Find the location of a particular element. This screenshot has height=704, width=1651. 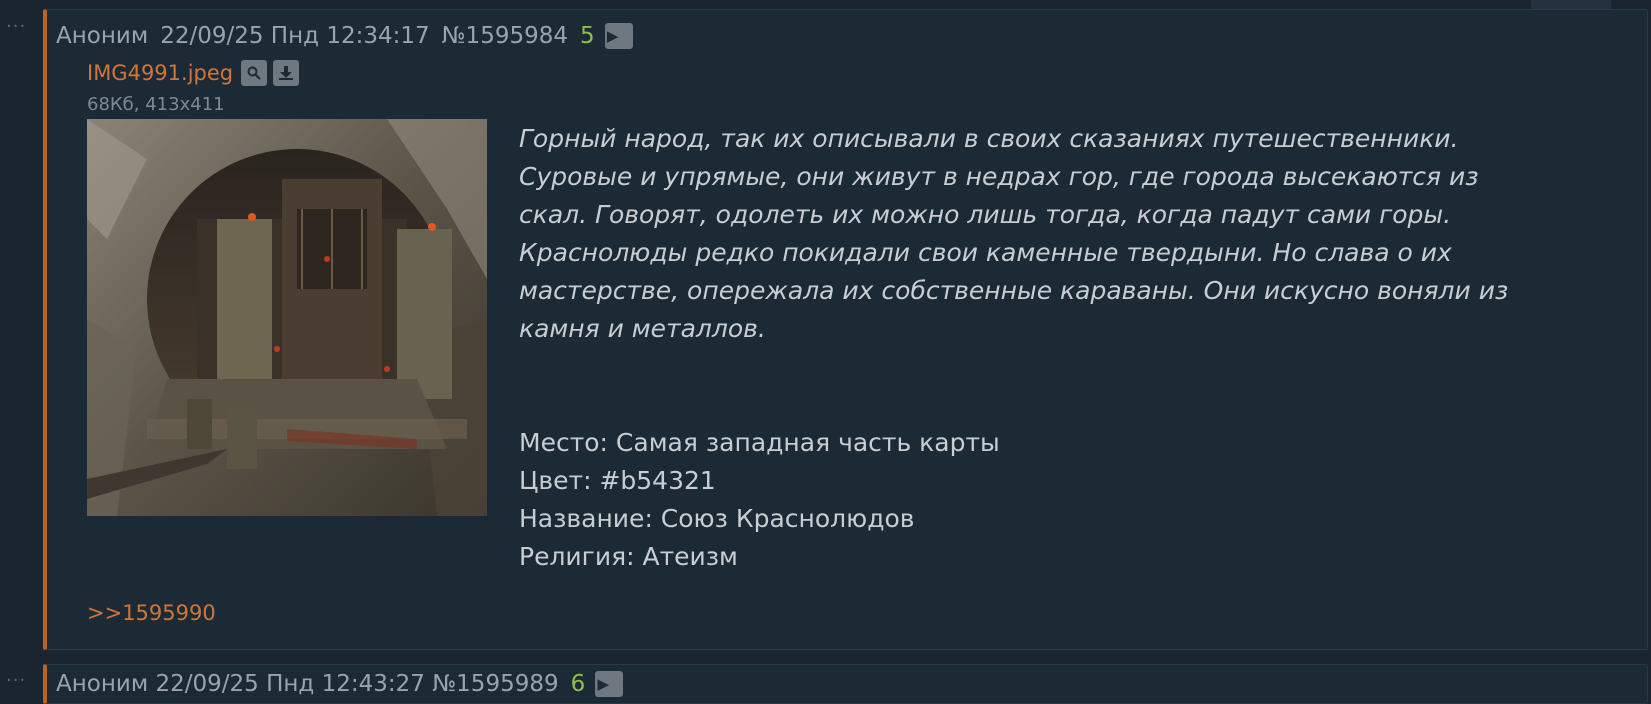

fortress-image is located at coordinates (287, 317).